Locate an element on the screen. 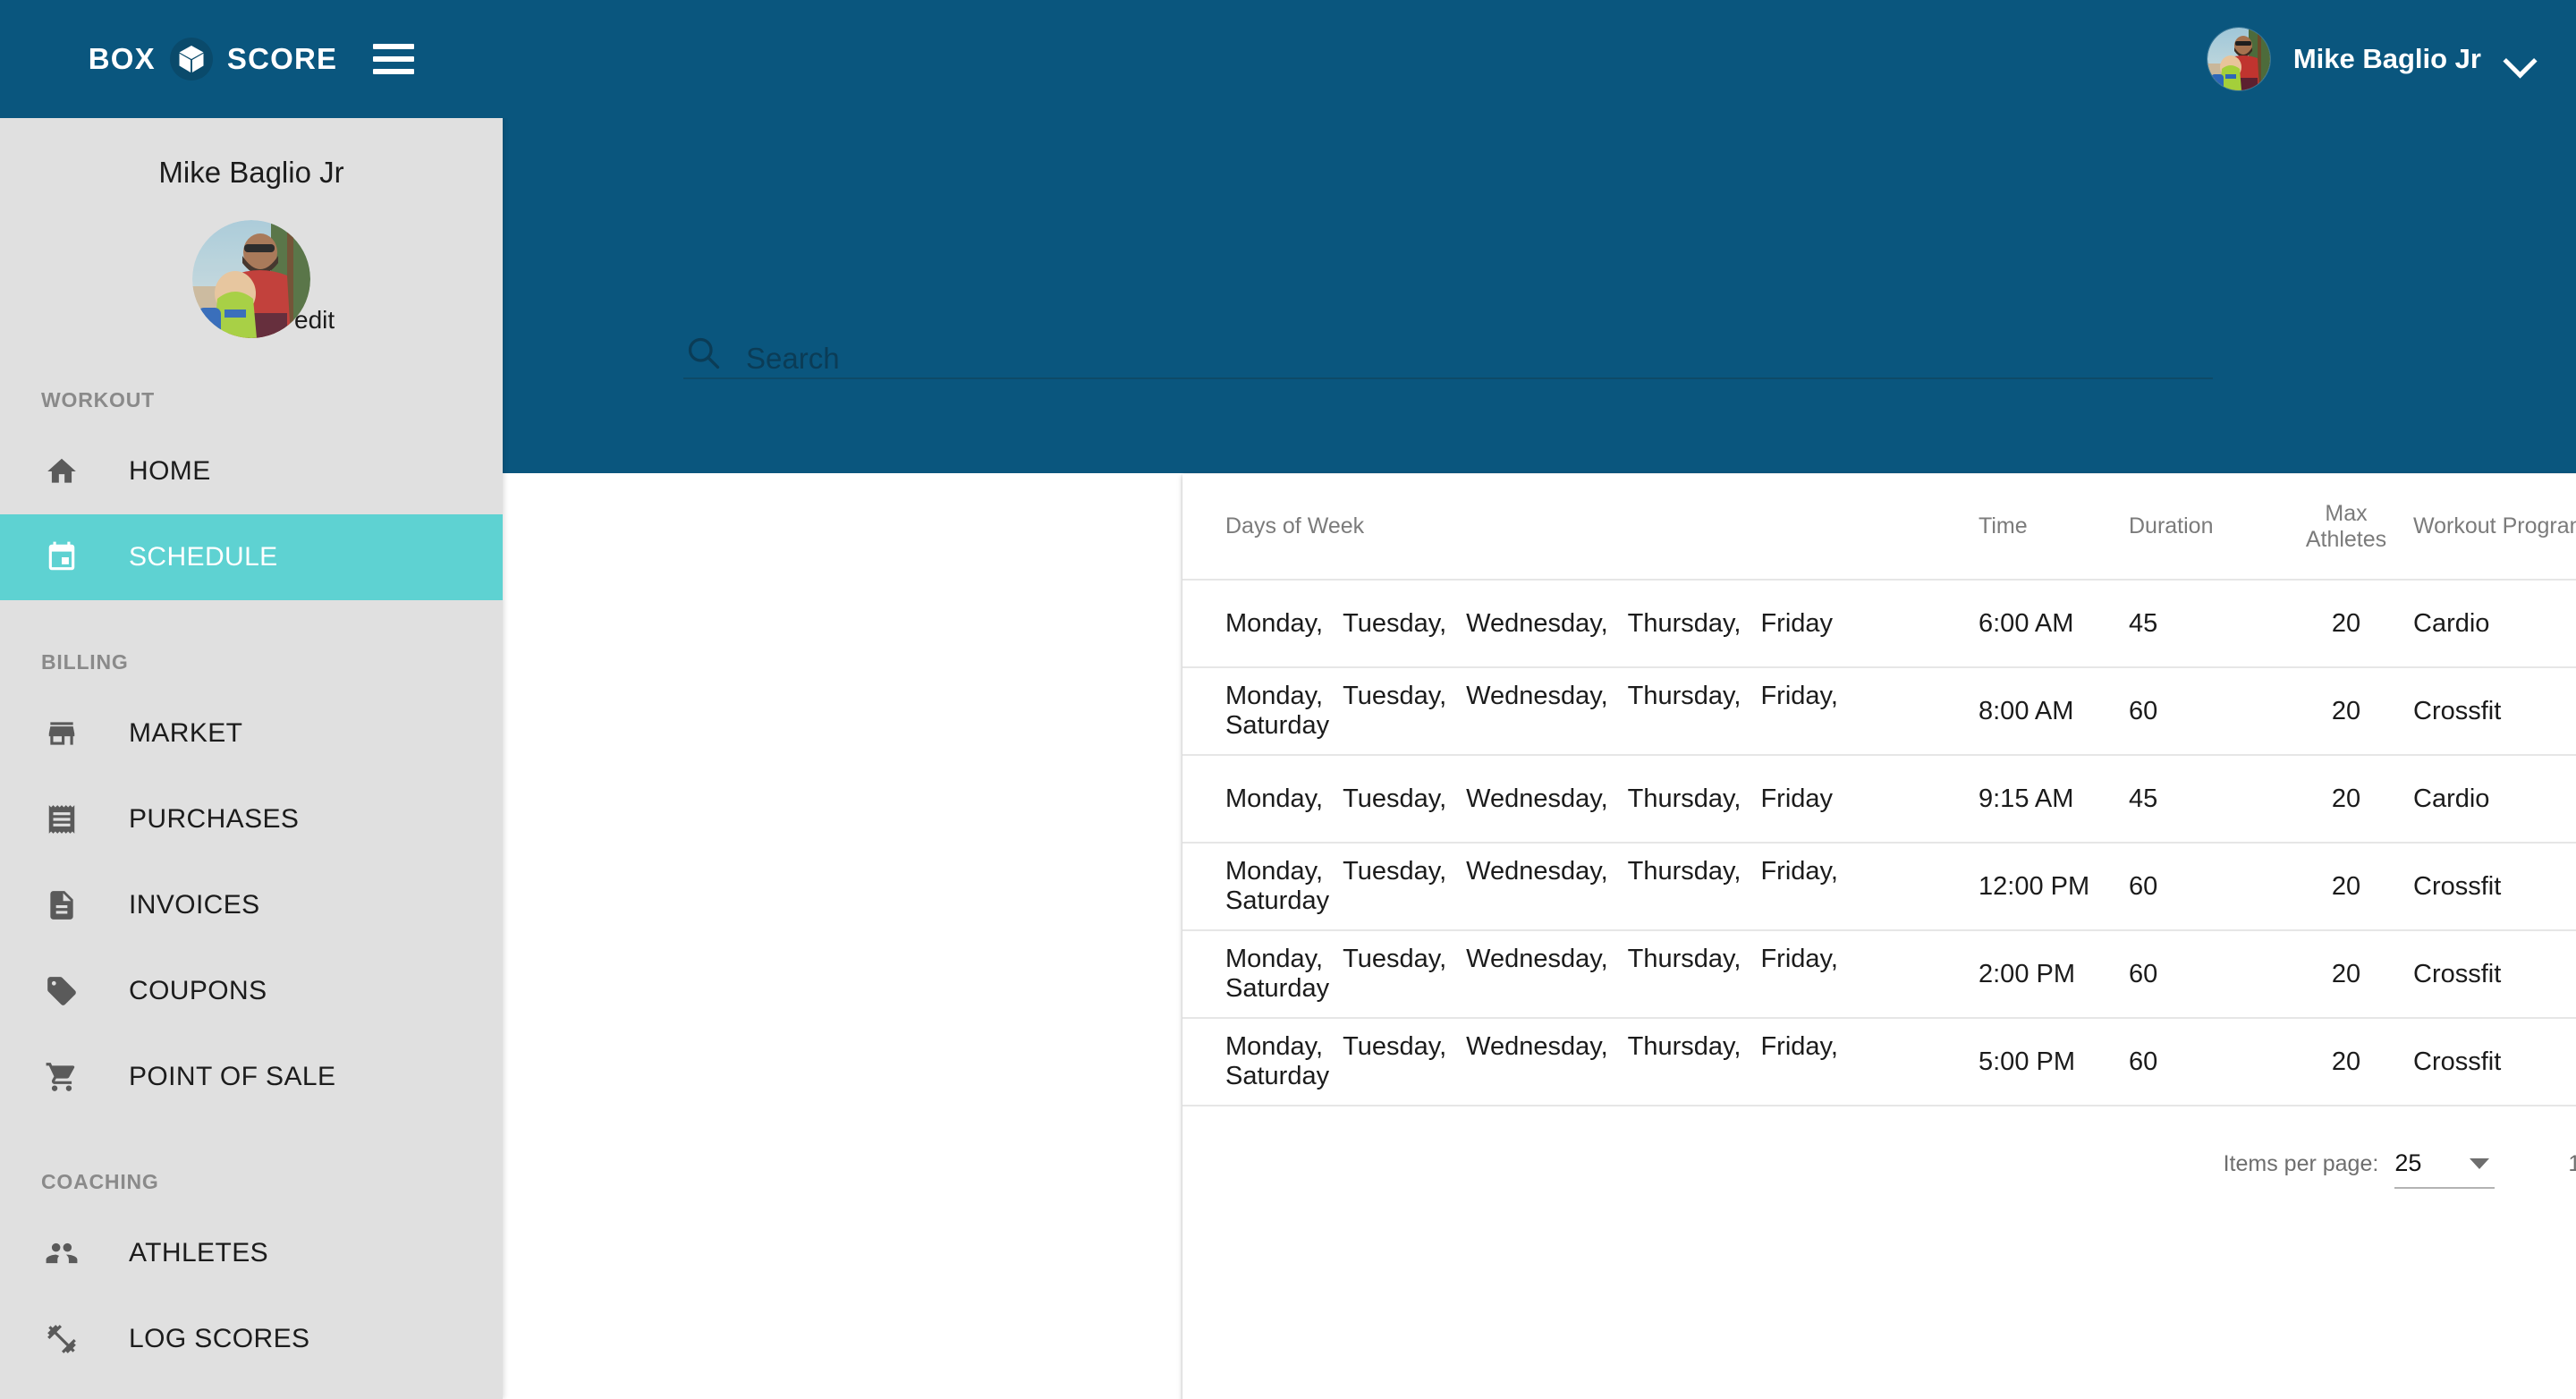 The width and height of the screenshot is (2576, 1399). tag-icon is located at coordinates (61, 992).